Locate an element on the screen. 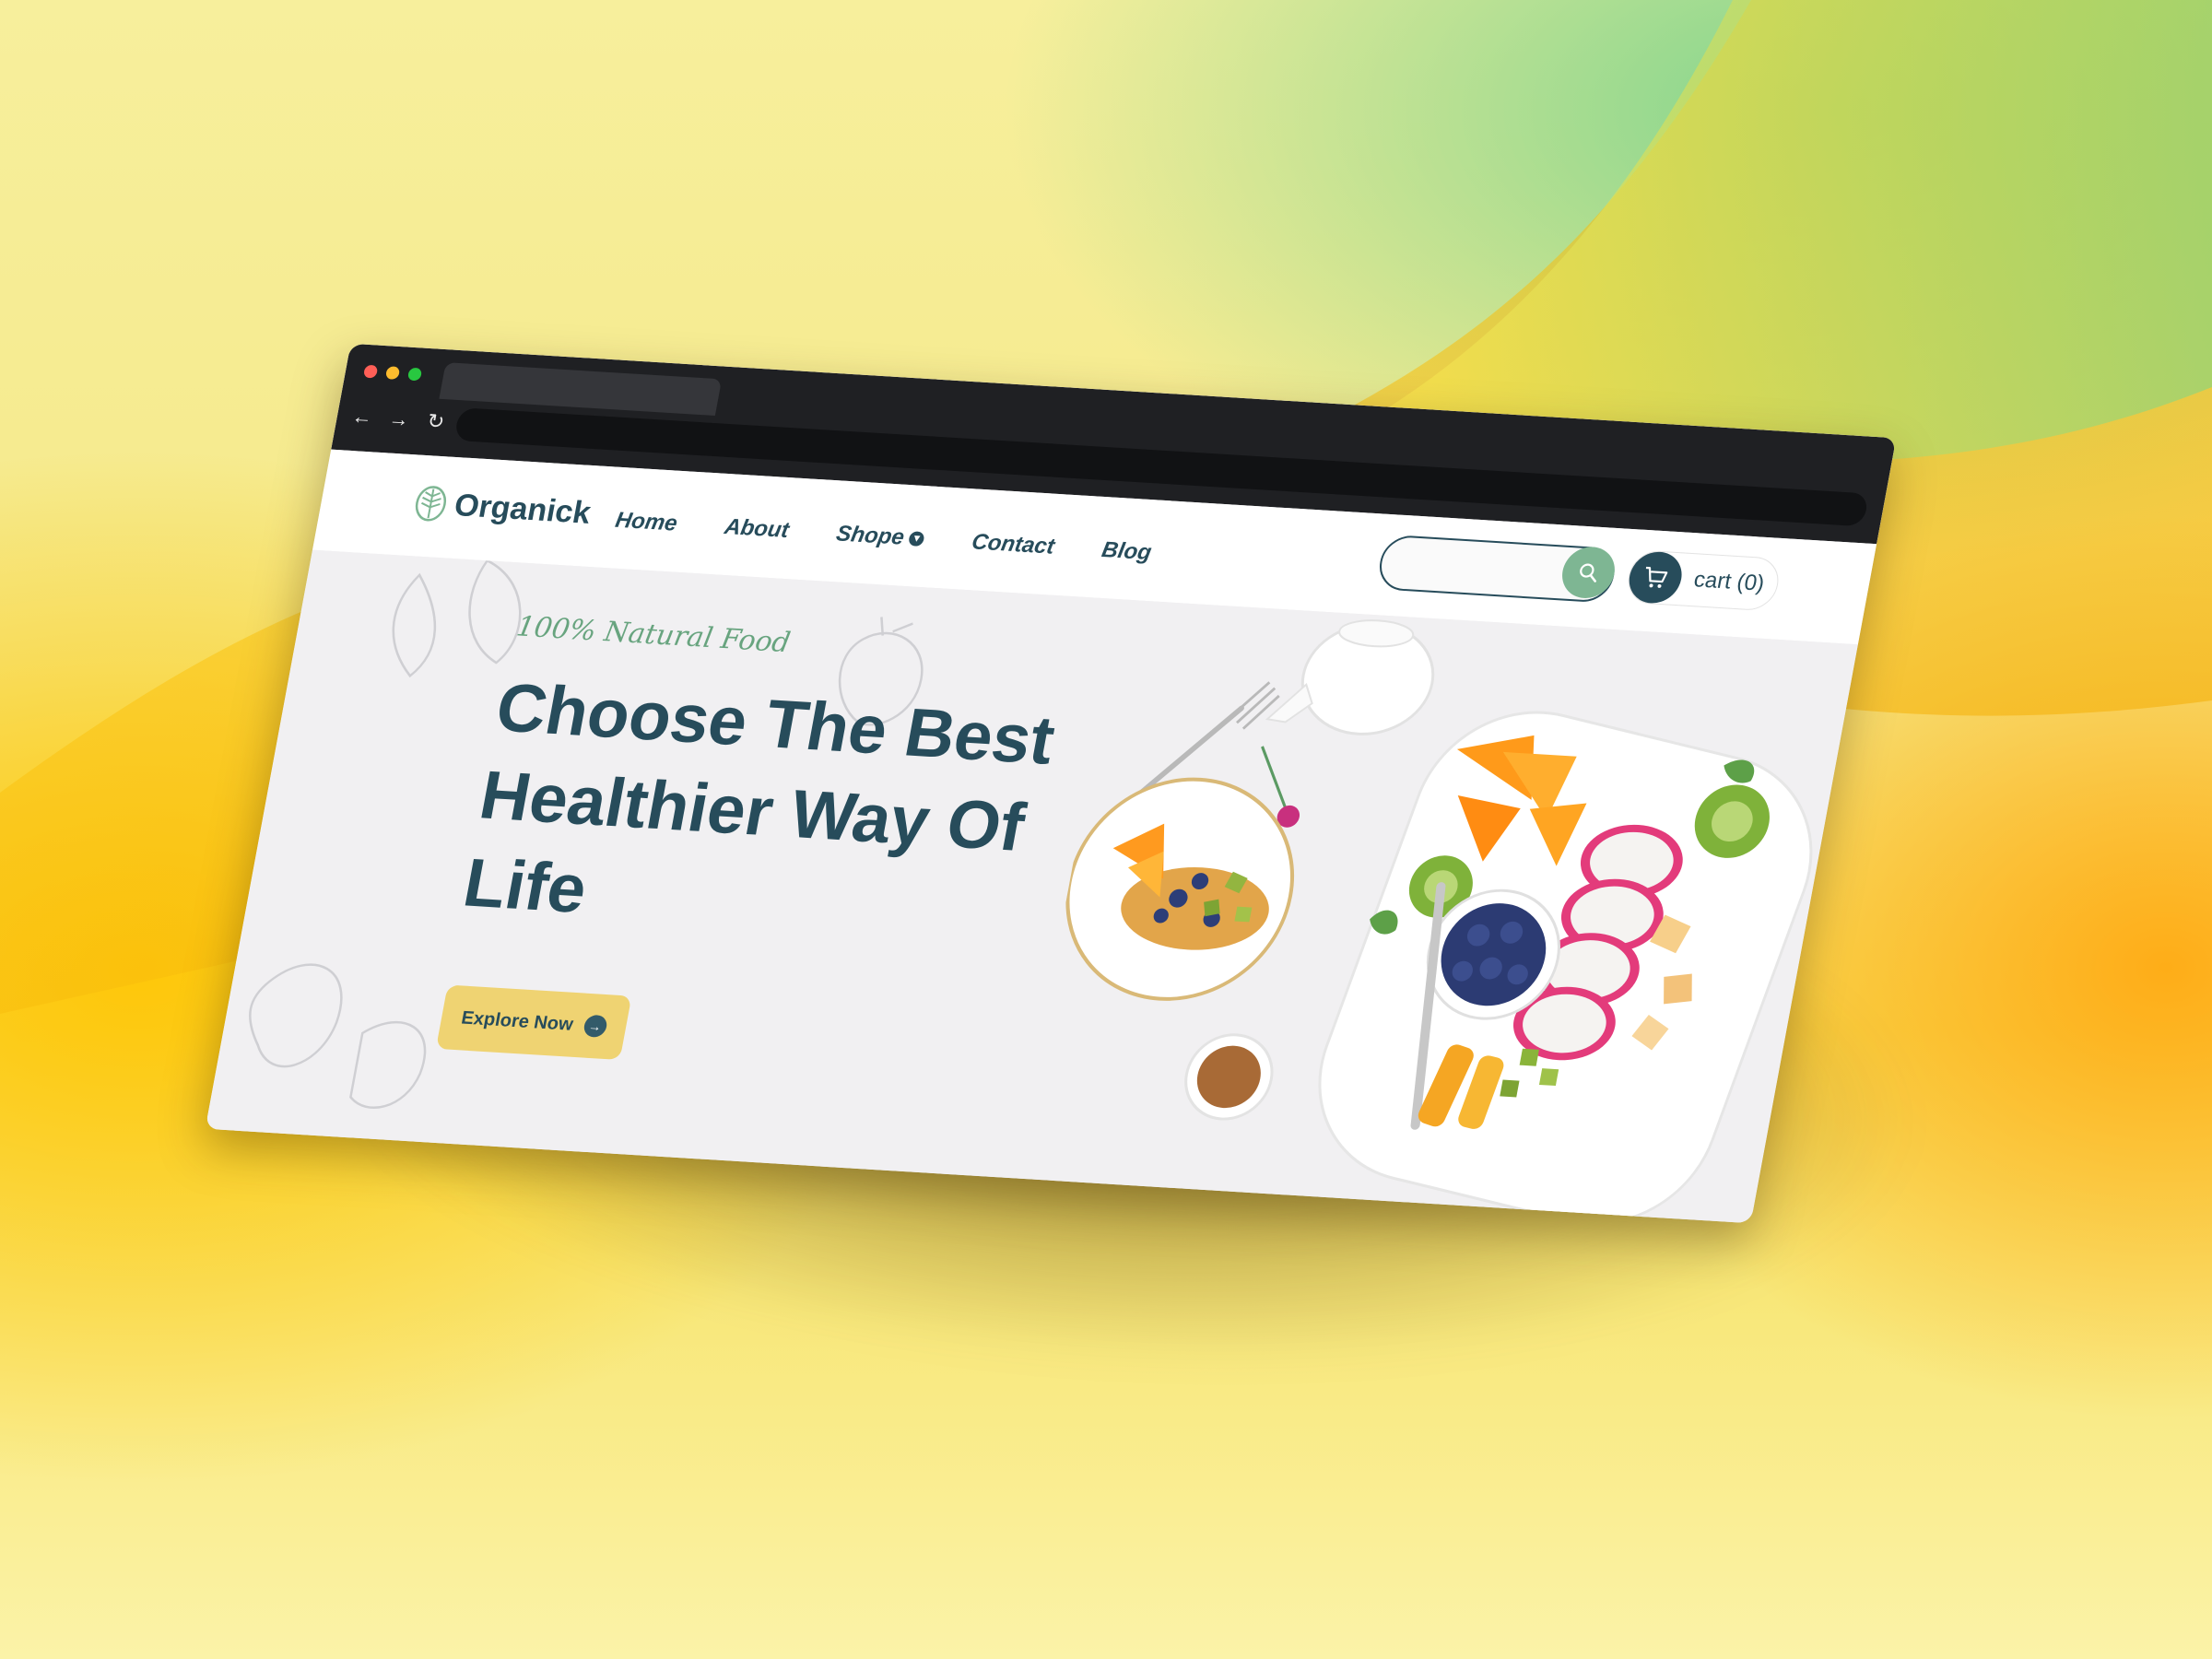  nav-about: About is located at coordinates (757, 529).